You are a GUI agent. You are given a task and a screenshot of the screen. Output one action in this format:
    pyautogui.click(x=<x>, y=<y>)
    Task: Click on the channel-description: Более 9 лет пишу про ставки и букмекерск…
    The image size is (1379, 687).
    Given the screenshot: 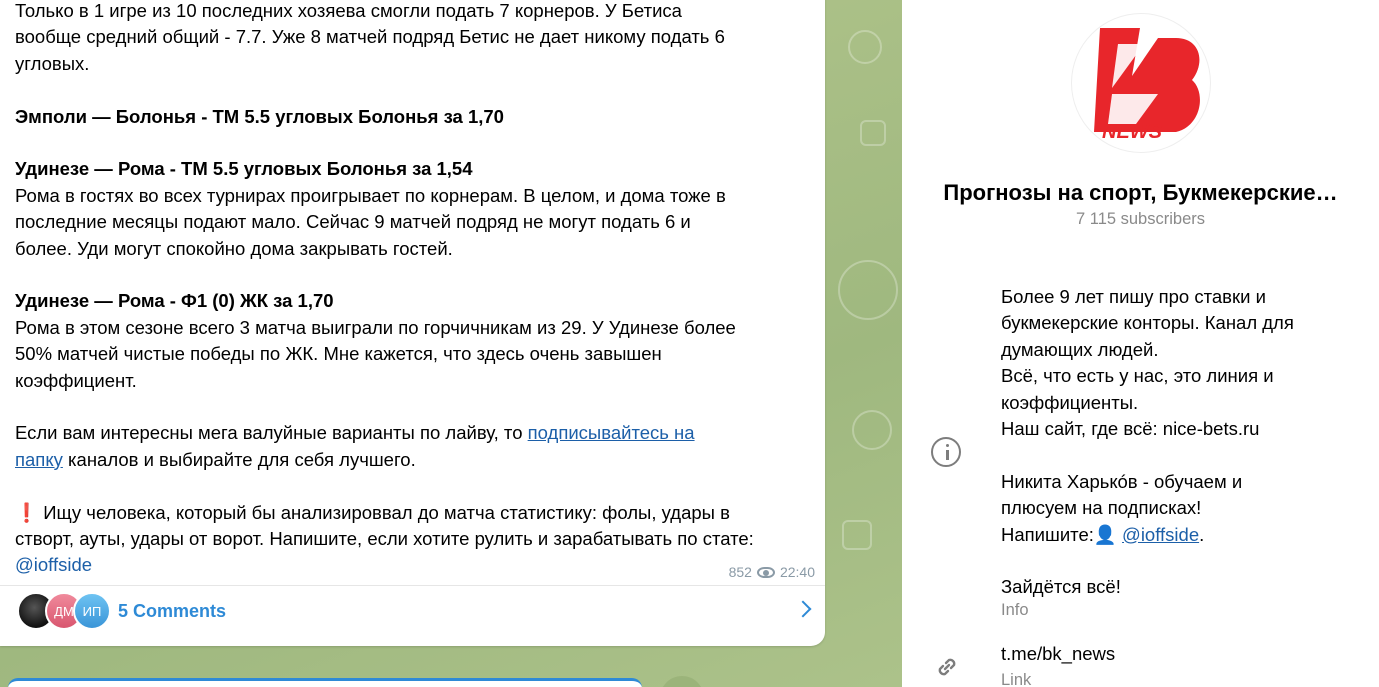 What is the action you would take?
    pyautogui.click(x=1147, y=442)
    